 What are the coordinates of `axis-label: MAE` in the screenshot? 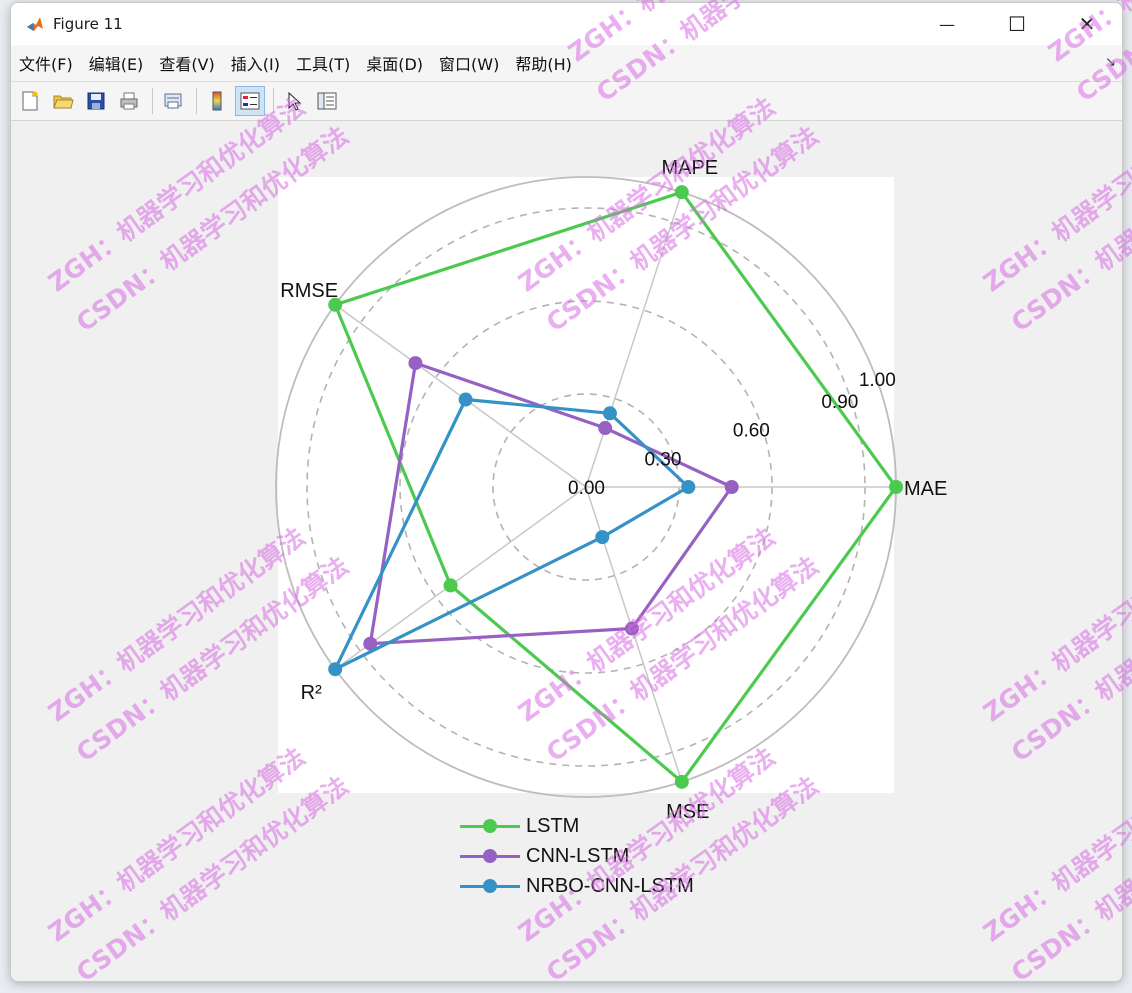 It's located at (925, 489).